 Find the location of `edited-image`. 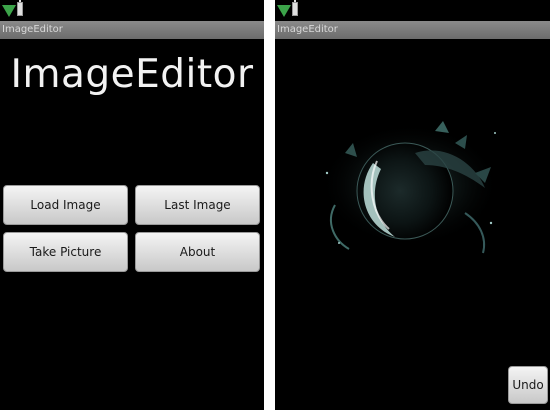

edited-image is located at coordinates (411, 185).